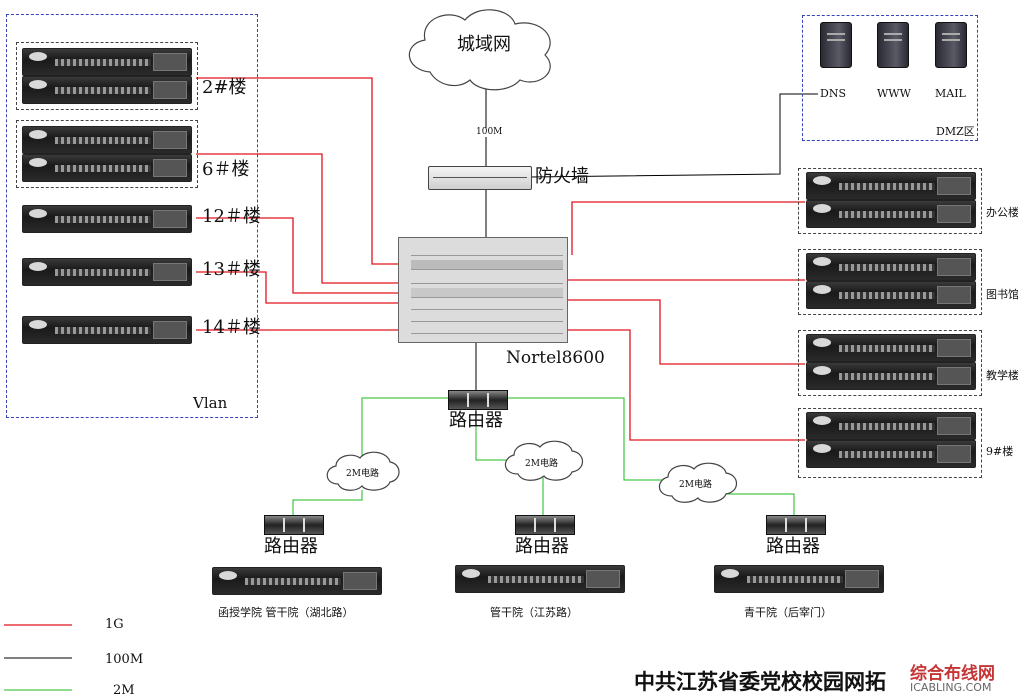 The width and height of the screenshot is (1018, 700). What do you see at coordinates (951, 45) in the screenshot?
I see `mail-server-icon` at bounding box center [951, 45].